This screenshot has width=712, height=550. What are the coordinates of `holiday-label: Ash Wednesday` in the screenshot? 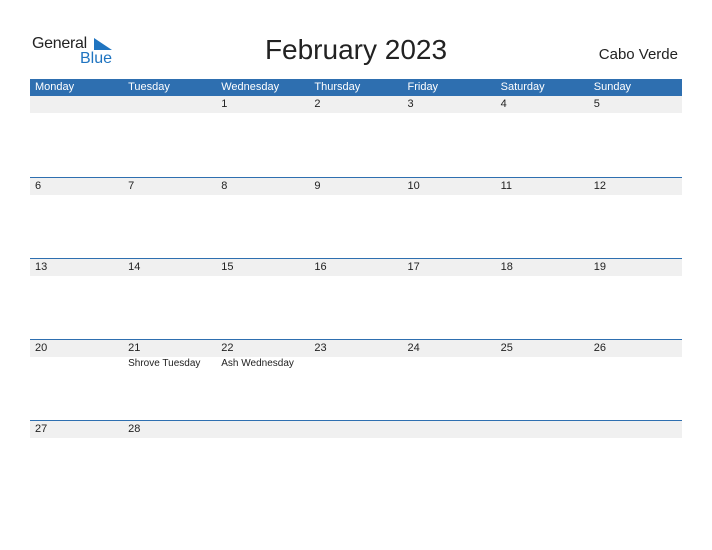 It's located at (257, 363).